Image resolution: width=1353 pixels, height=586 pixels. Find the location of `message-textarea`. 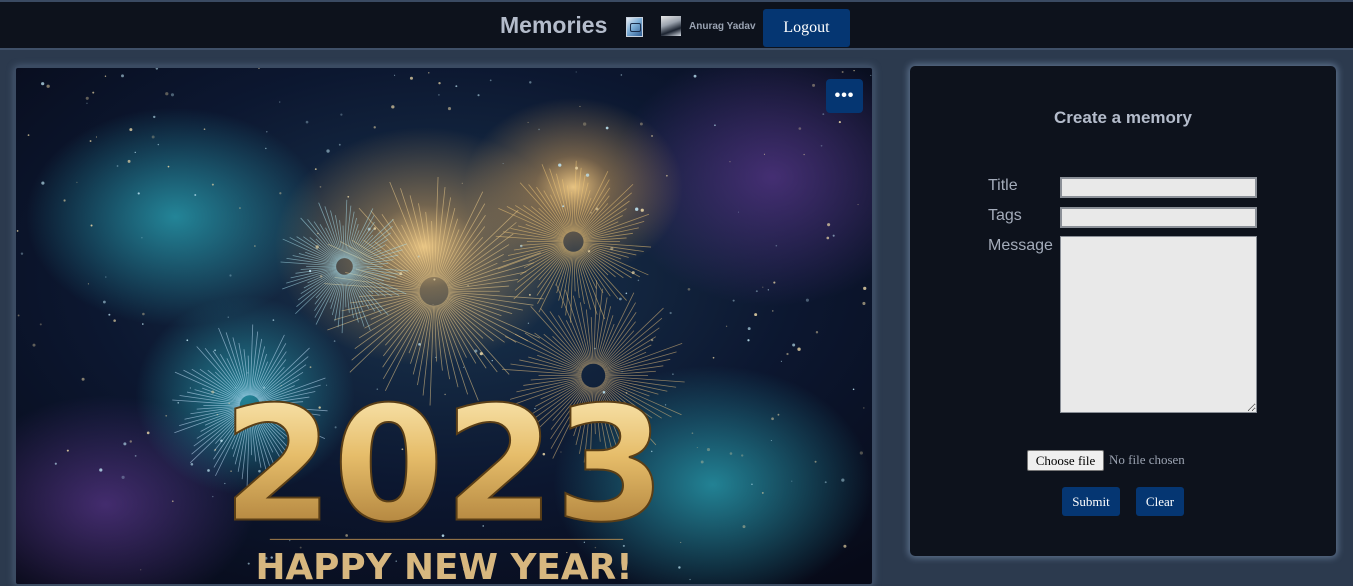

message-textarea is located at coordinates (1158, 324).